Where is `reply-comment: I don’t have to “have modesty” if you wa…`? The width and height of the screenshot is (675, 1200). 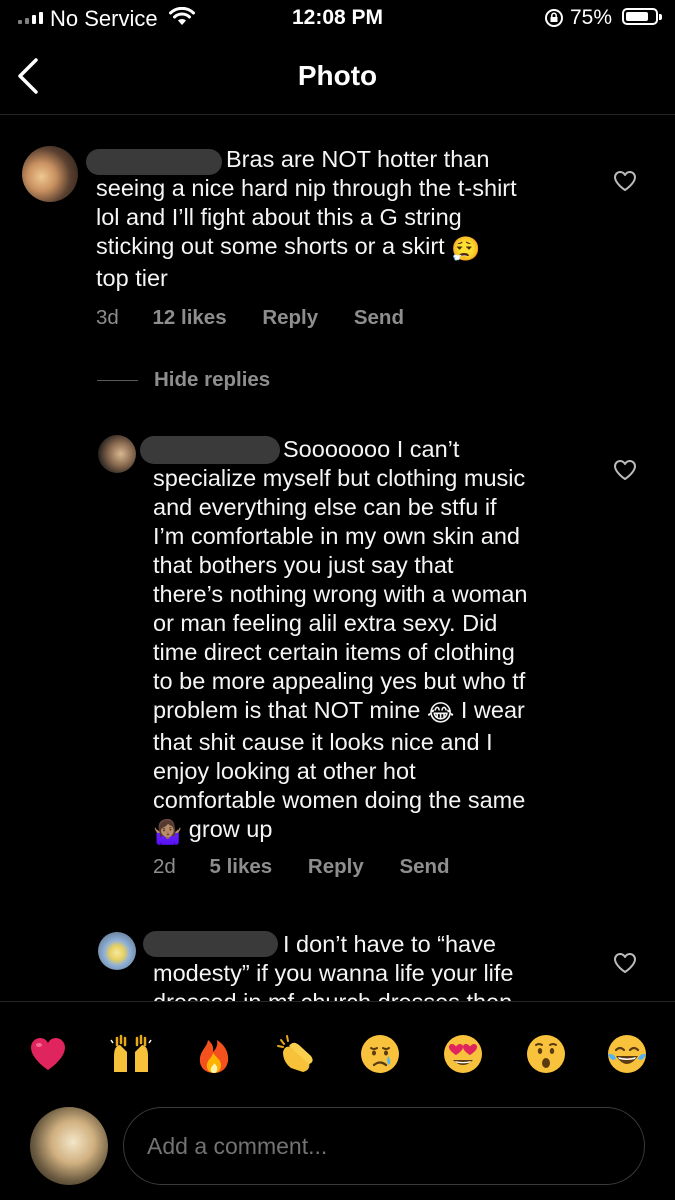 reply-comment: I don’t have to “have modesty” if you wa… is located at coordinates (337, 963).